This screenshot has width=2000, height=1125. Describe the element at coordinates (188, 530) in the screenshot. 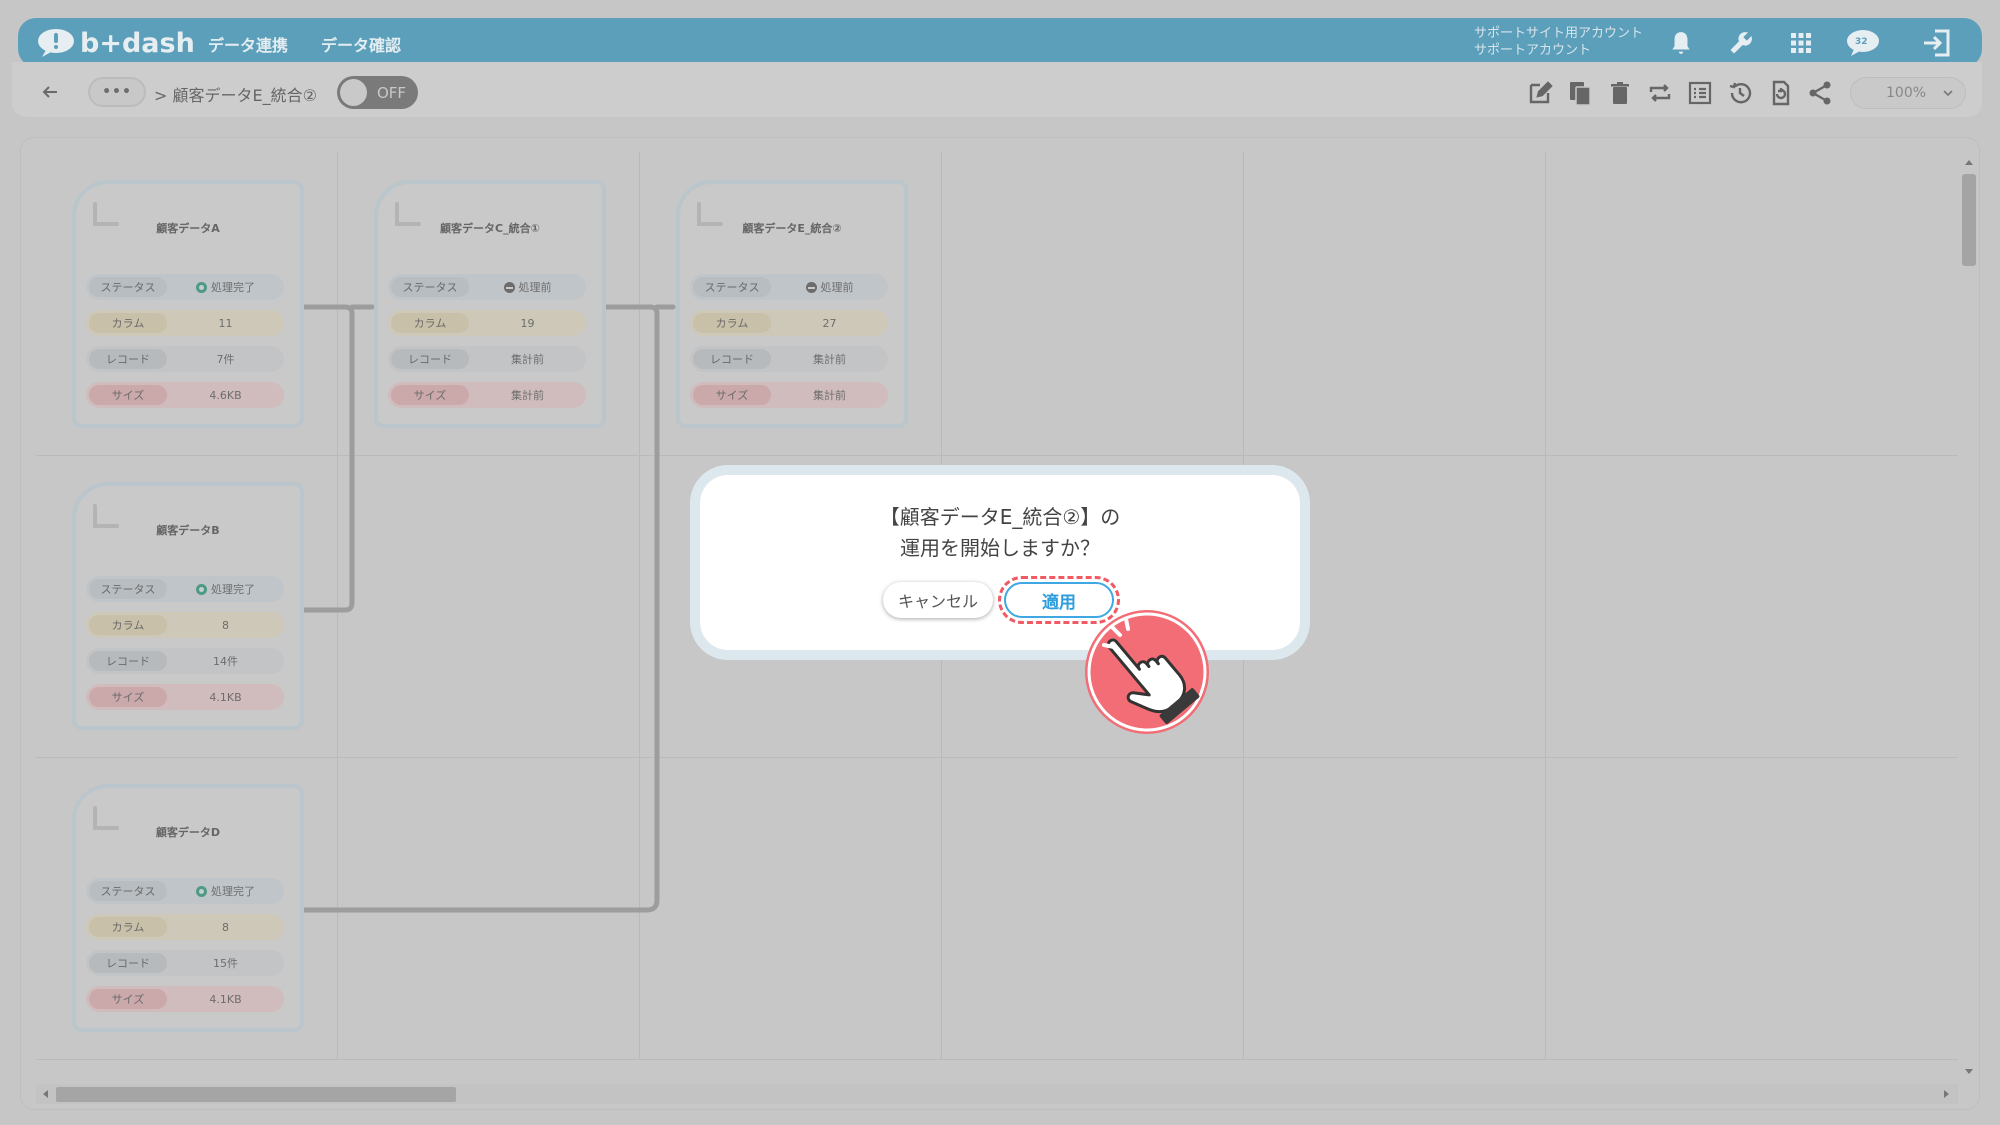

I see `card-title: 顧客データB` at that location.